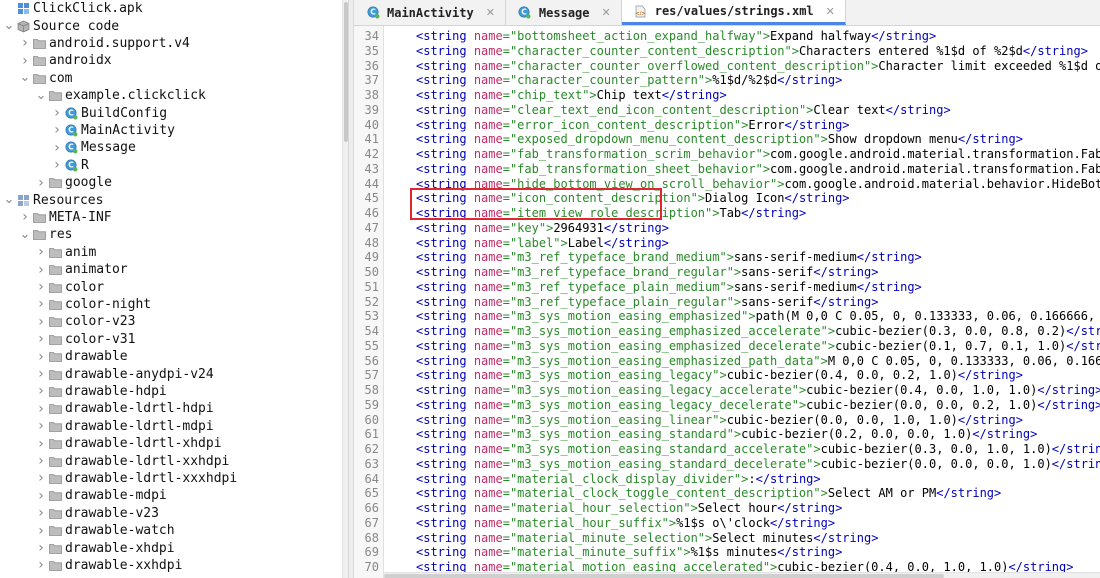  Describe the element at coordinates (664, 576) in the screenshot. I see `horizontal-scrollbar-thumb` at that location.